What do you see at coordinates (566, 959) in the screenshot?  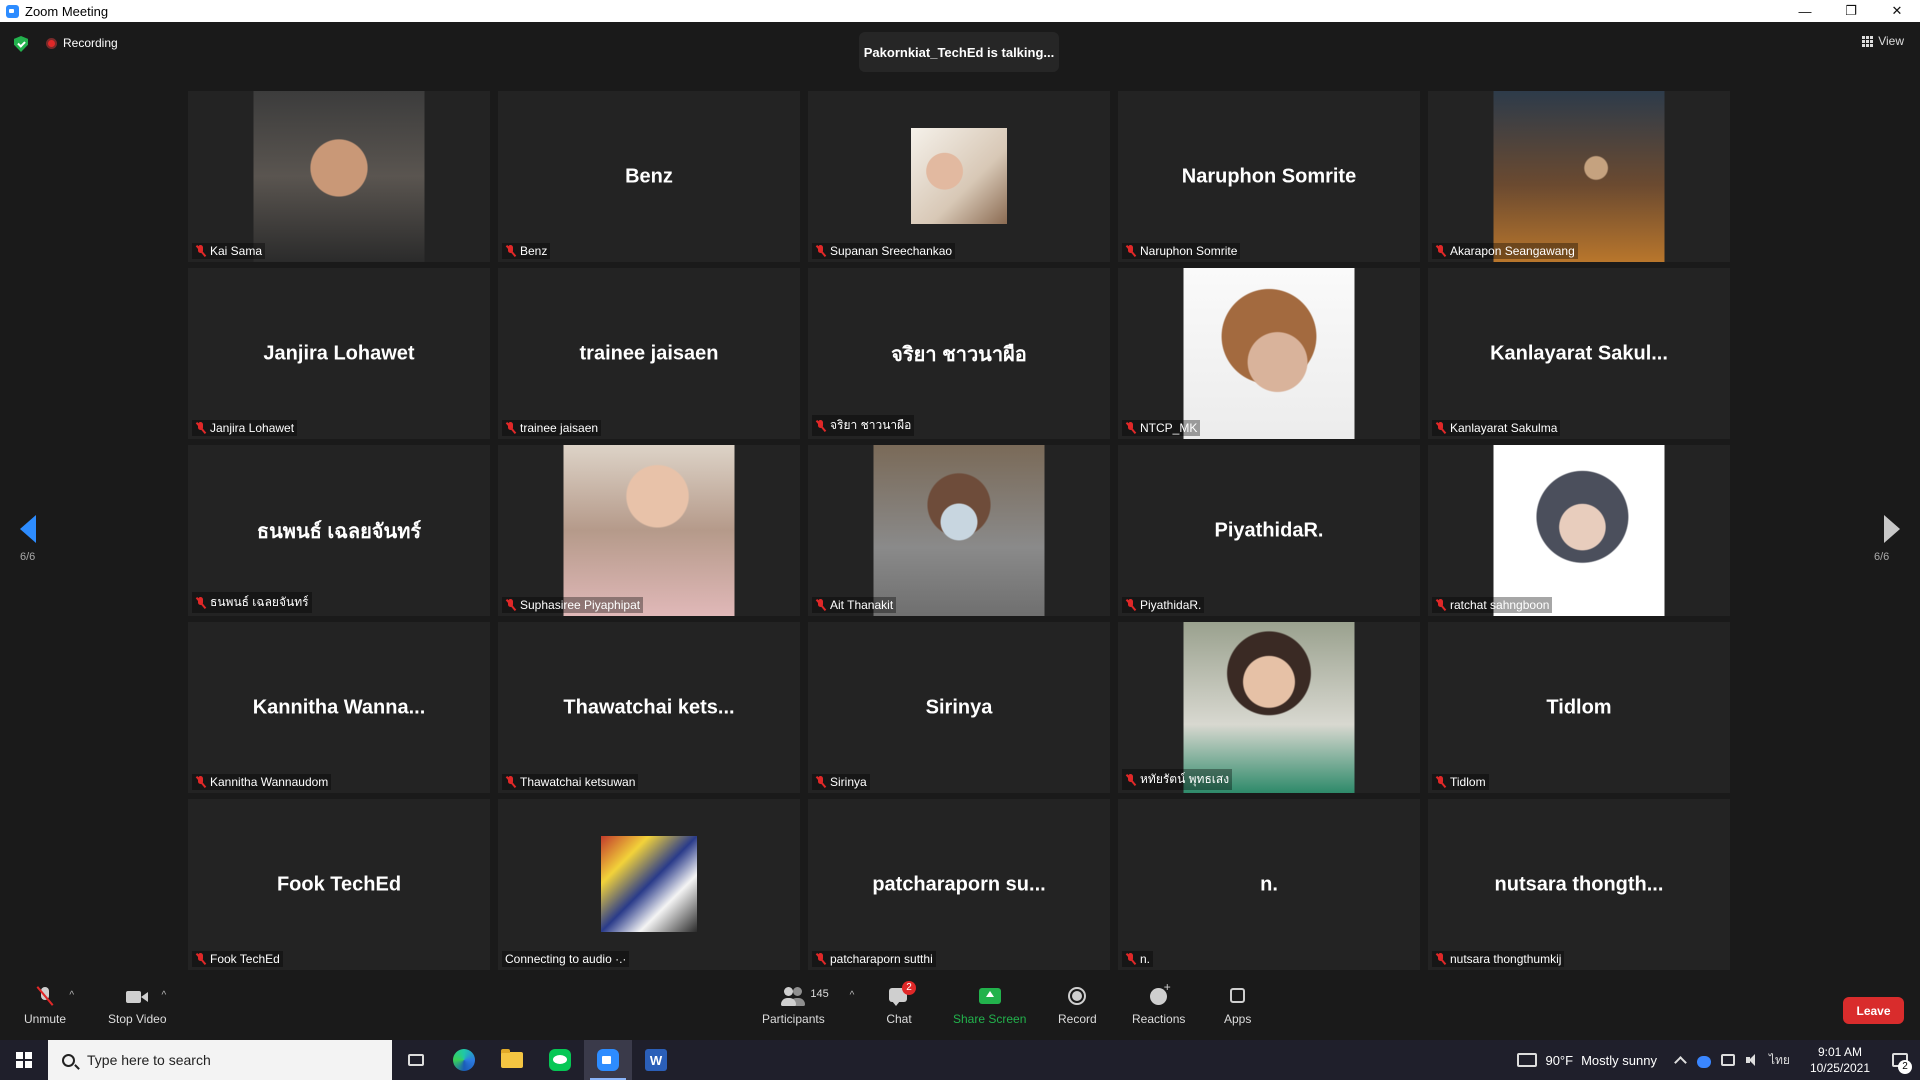 I see `participant-name-label: Connecting to audio ·.·` at bounding box center [566, 959].